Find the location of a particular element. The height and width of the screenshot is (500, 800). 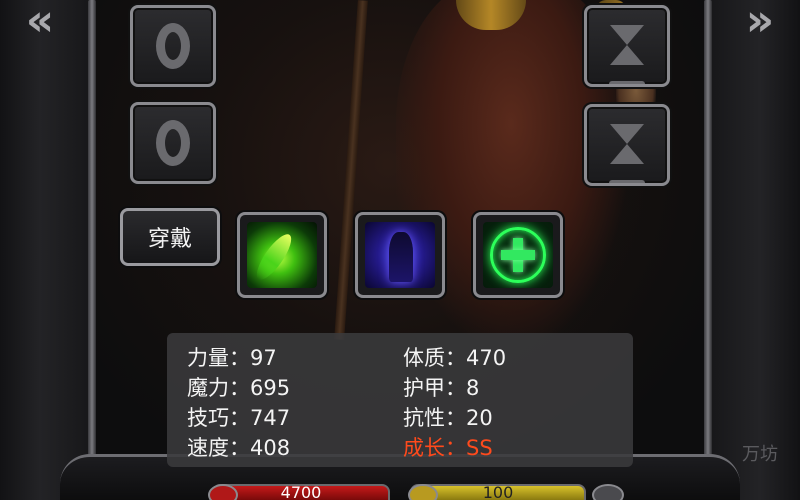

side-faded-text: 万坊 is located at coordinates (760, 454).